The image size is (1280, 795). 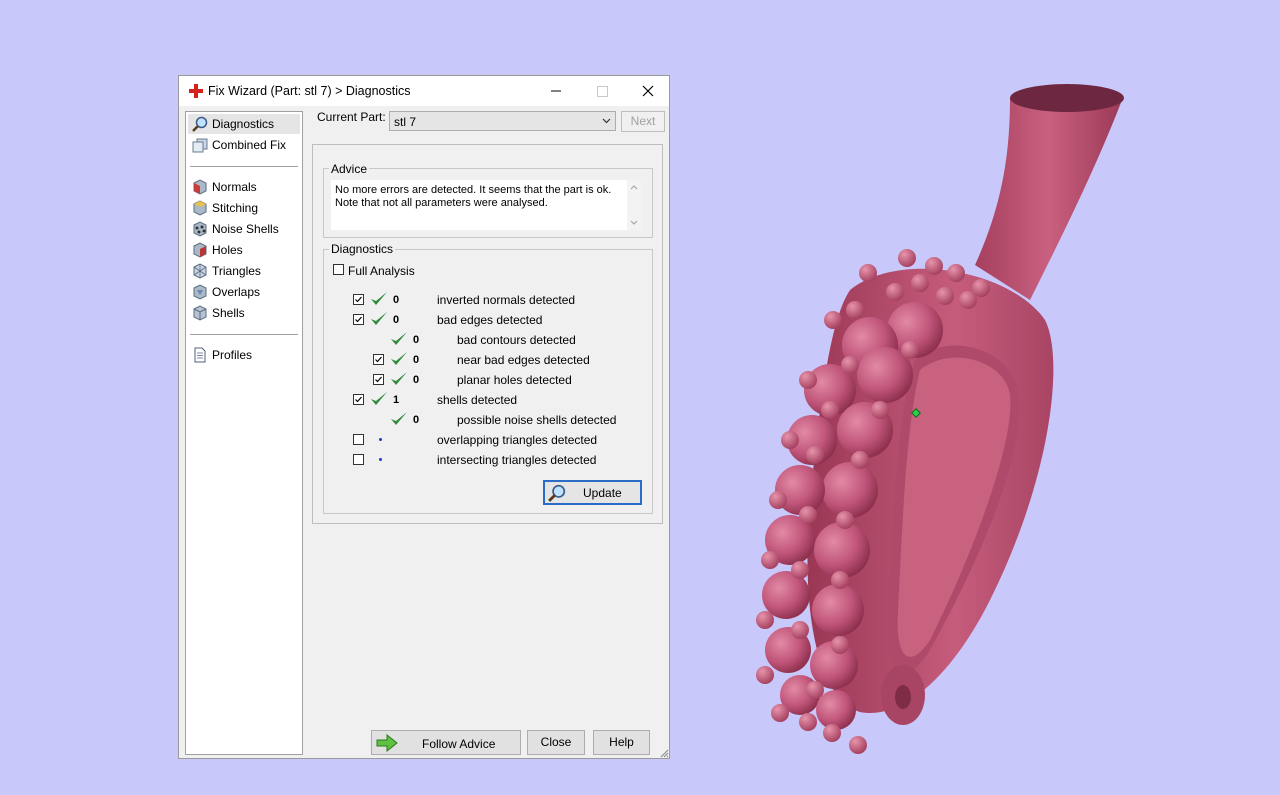 I want to click on nav-item-diagnostics: Diagnostics, so click(x=244, y=124).